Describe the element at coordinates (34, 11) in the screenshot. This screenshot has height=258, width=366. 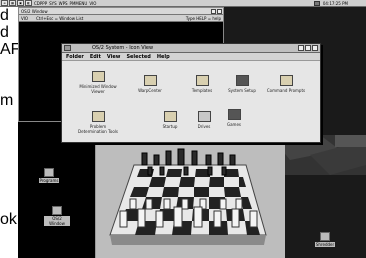
I see `vio-title: OS/2 Window` at that location.